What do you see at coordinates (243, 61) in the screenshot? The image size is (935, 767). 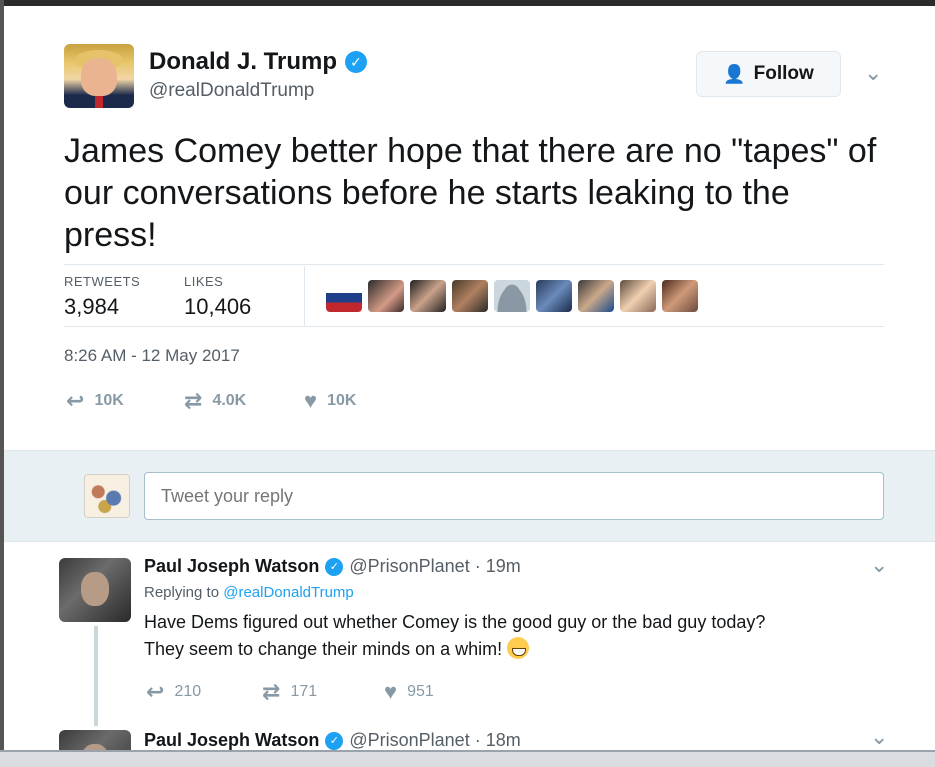 I see `author-name-text: Donald J. Trump` at bounding box center [243, 61].